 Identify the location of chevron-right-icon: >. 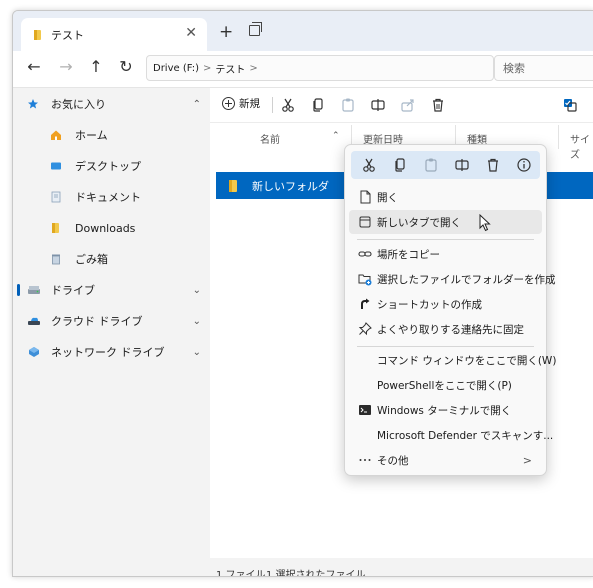
(527, 460).